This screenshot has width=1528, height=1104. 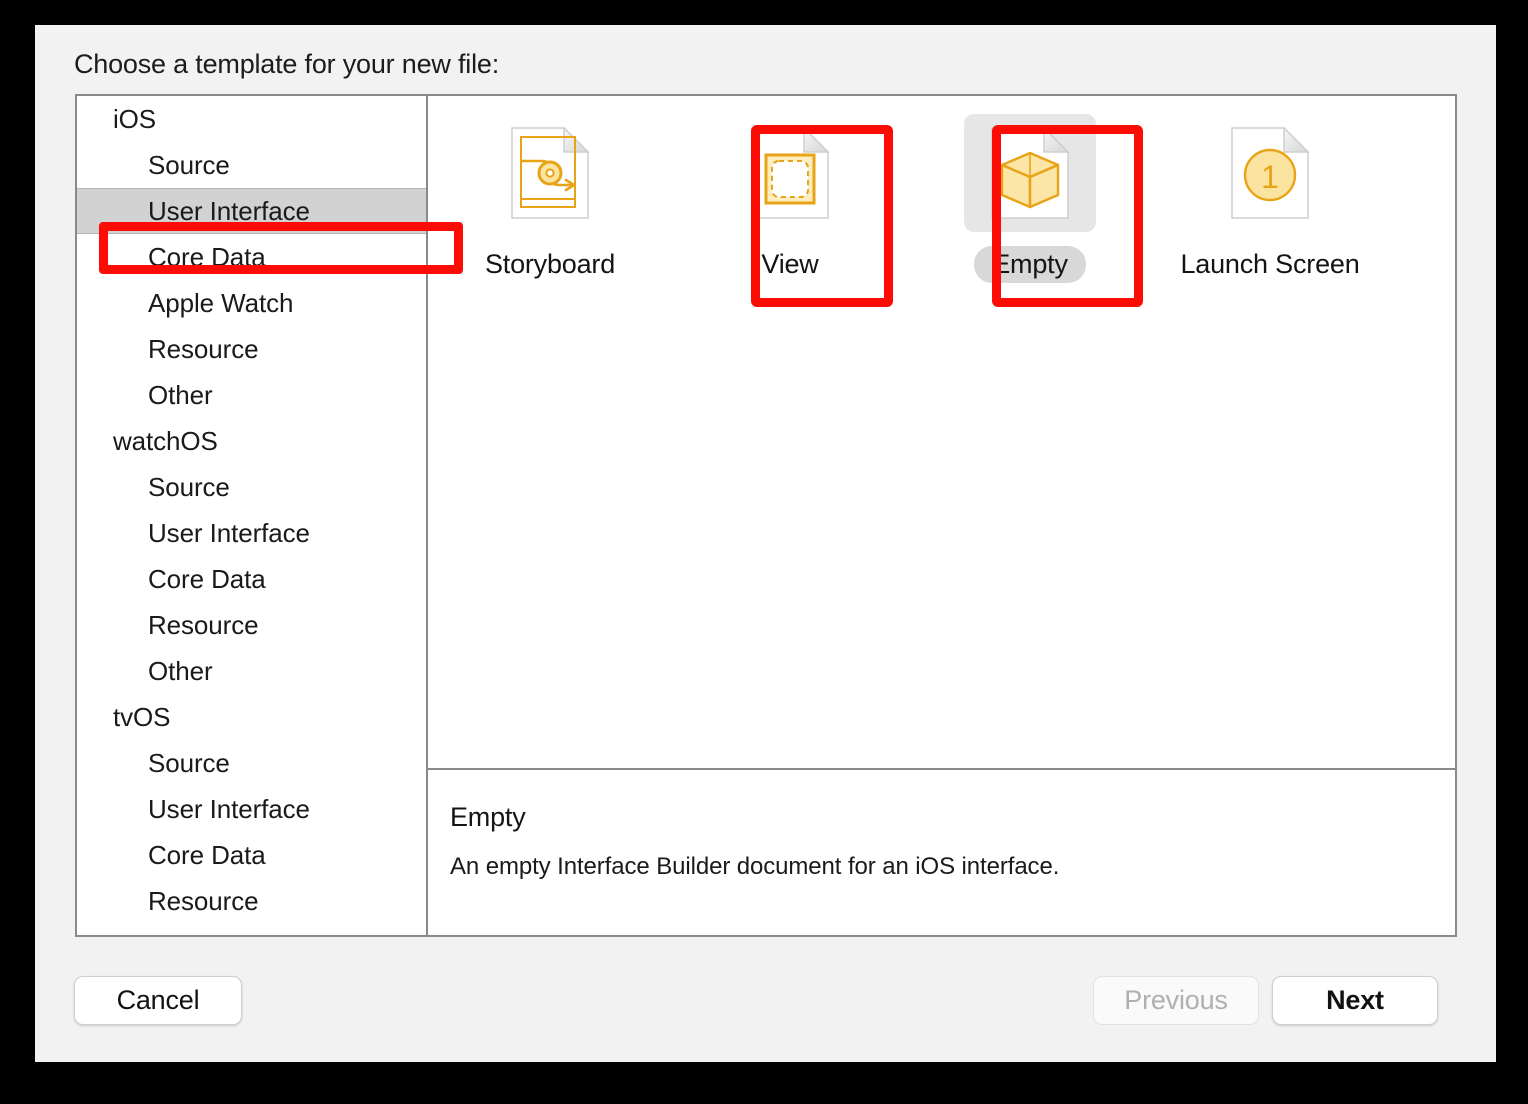 I want to click on template-label: View, so click(x=790, y=264).